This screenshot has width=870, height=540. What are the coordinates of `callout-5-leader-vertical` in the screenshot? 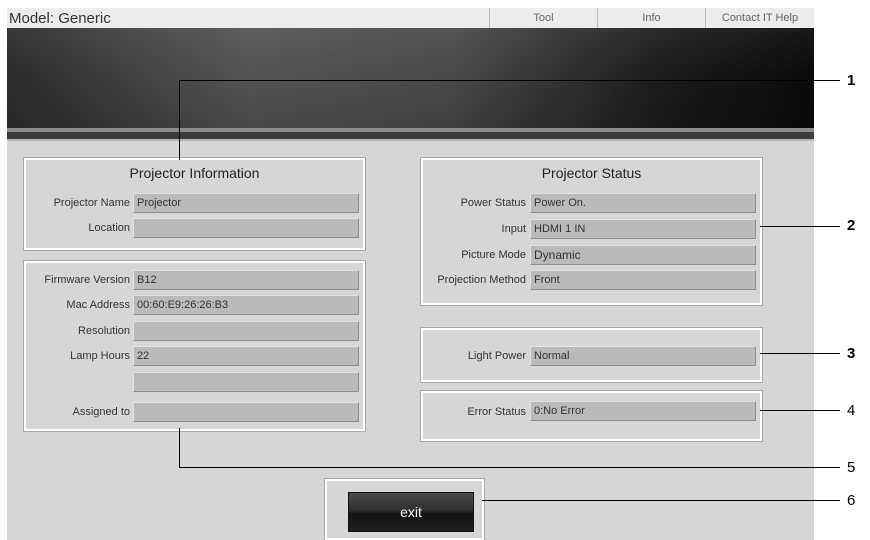 It's located at (179, 447).